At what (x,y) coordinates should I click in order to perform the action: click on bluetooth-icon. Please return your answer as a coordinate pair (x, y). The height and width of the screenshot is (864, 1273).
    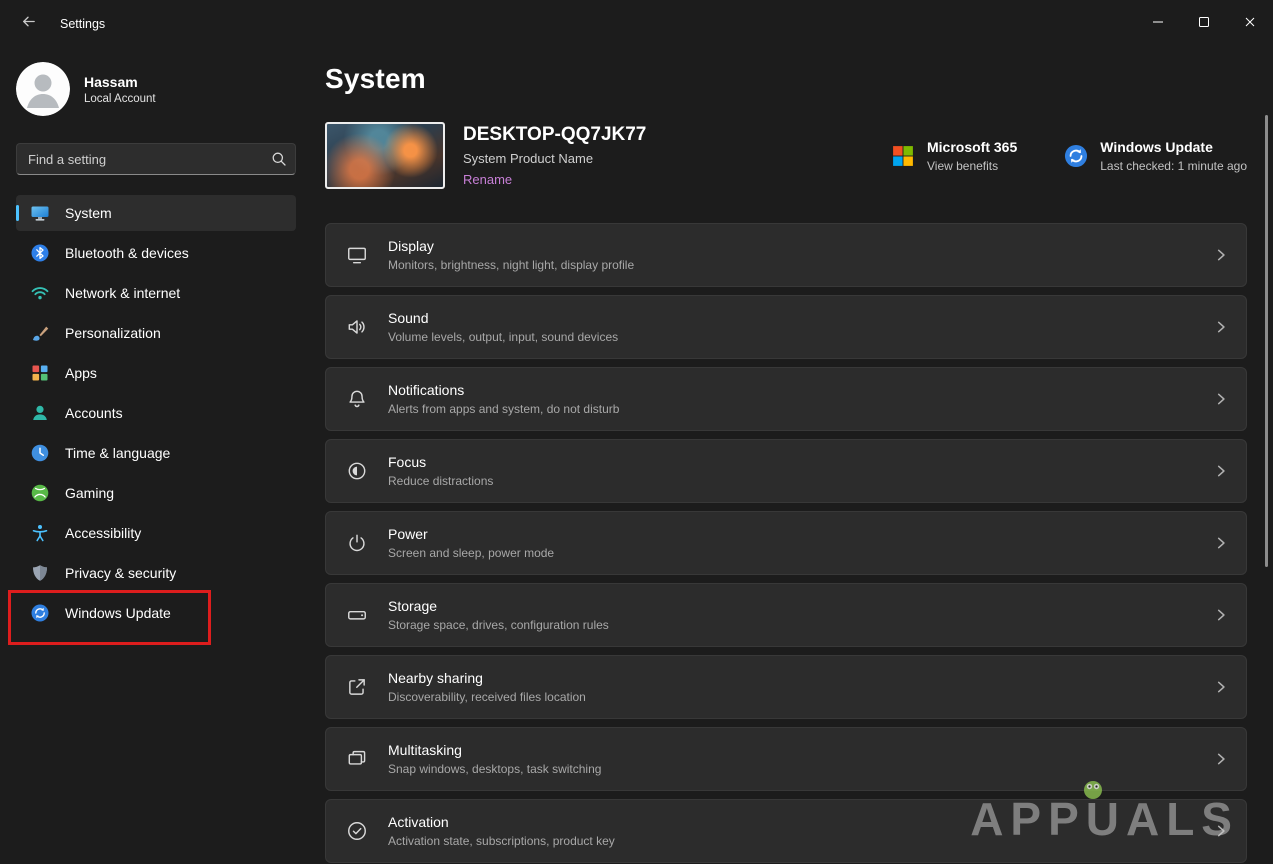
    Looking at the image, I should click on (40, 253).